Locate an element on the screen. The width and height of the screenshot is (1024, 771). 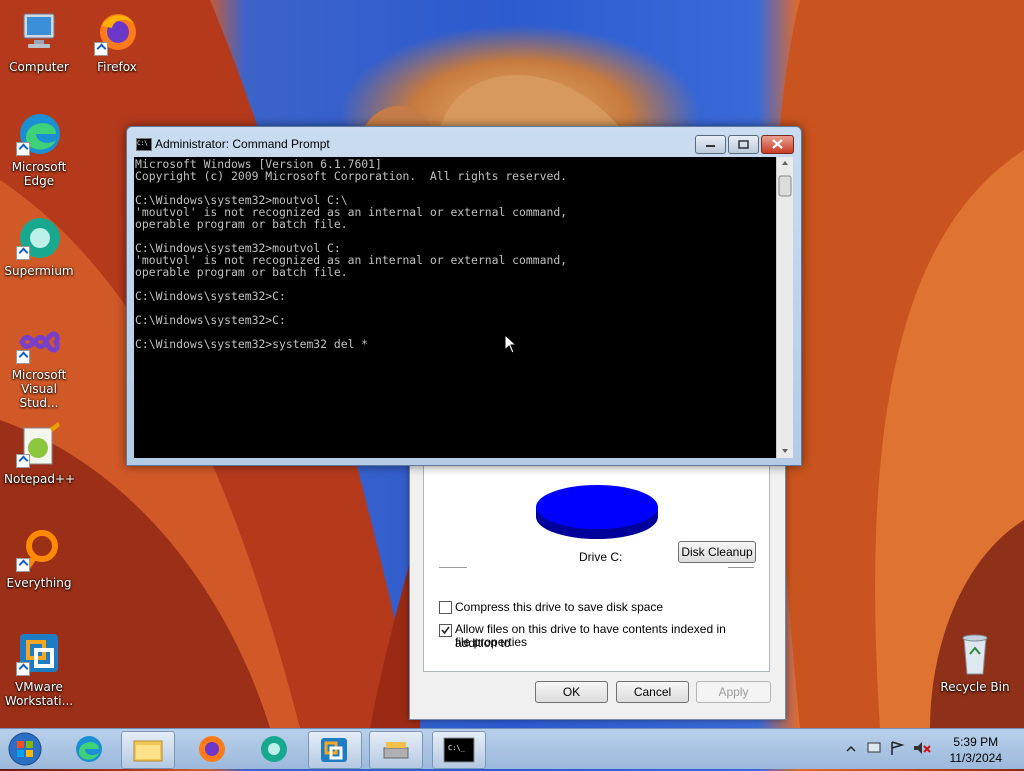
desktop-icon-recycle-bin: Recycle Bin is located at coordinates (975, 662).